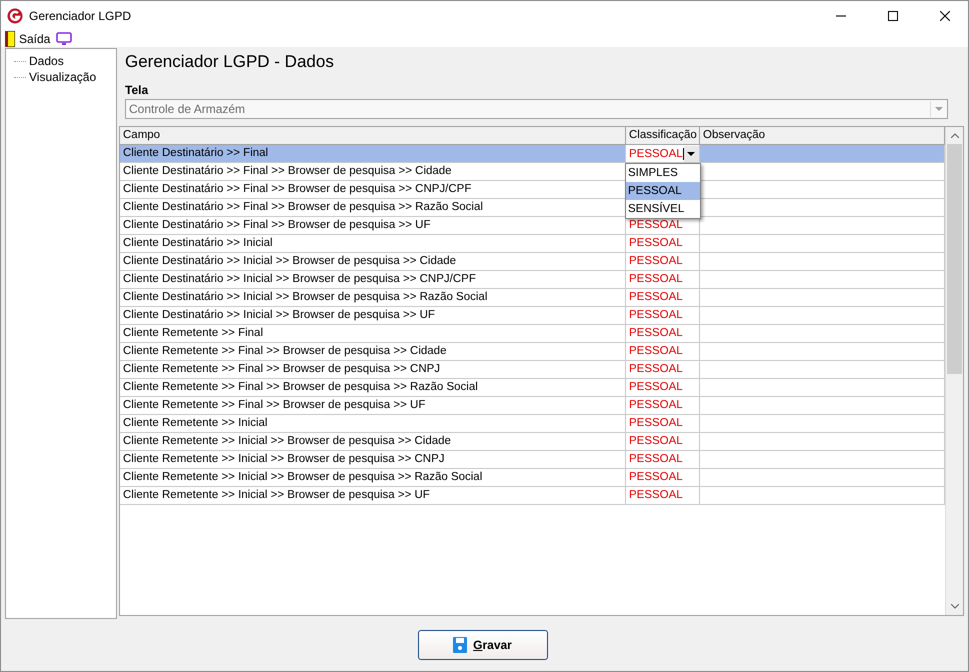 This screenshot has width=969, height=672. What do you see at coordinates (822, 136) in the screenshot?
I see `column-header: Observação` at bounding box center [822, 136].